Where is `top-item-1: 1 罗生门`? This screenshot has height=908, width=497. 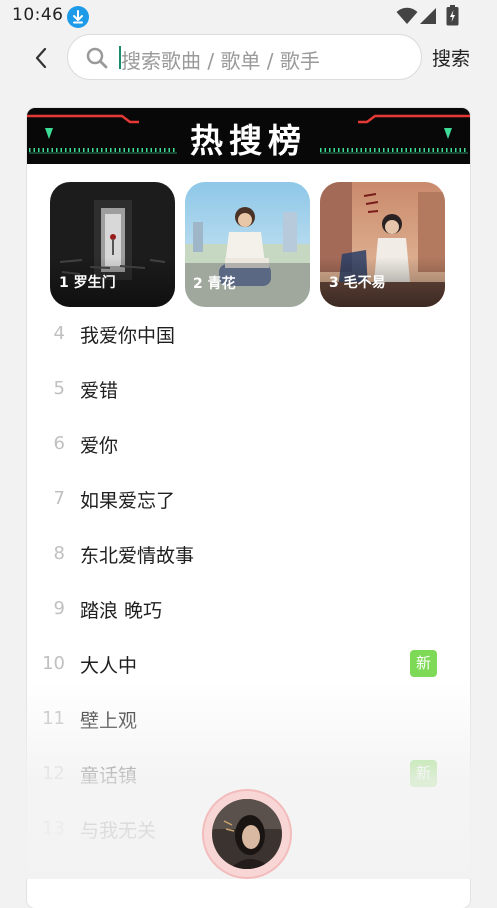 top-item-1: 1 罗生门 is located at coordinates (112, 244).